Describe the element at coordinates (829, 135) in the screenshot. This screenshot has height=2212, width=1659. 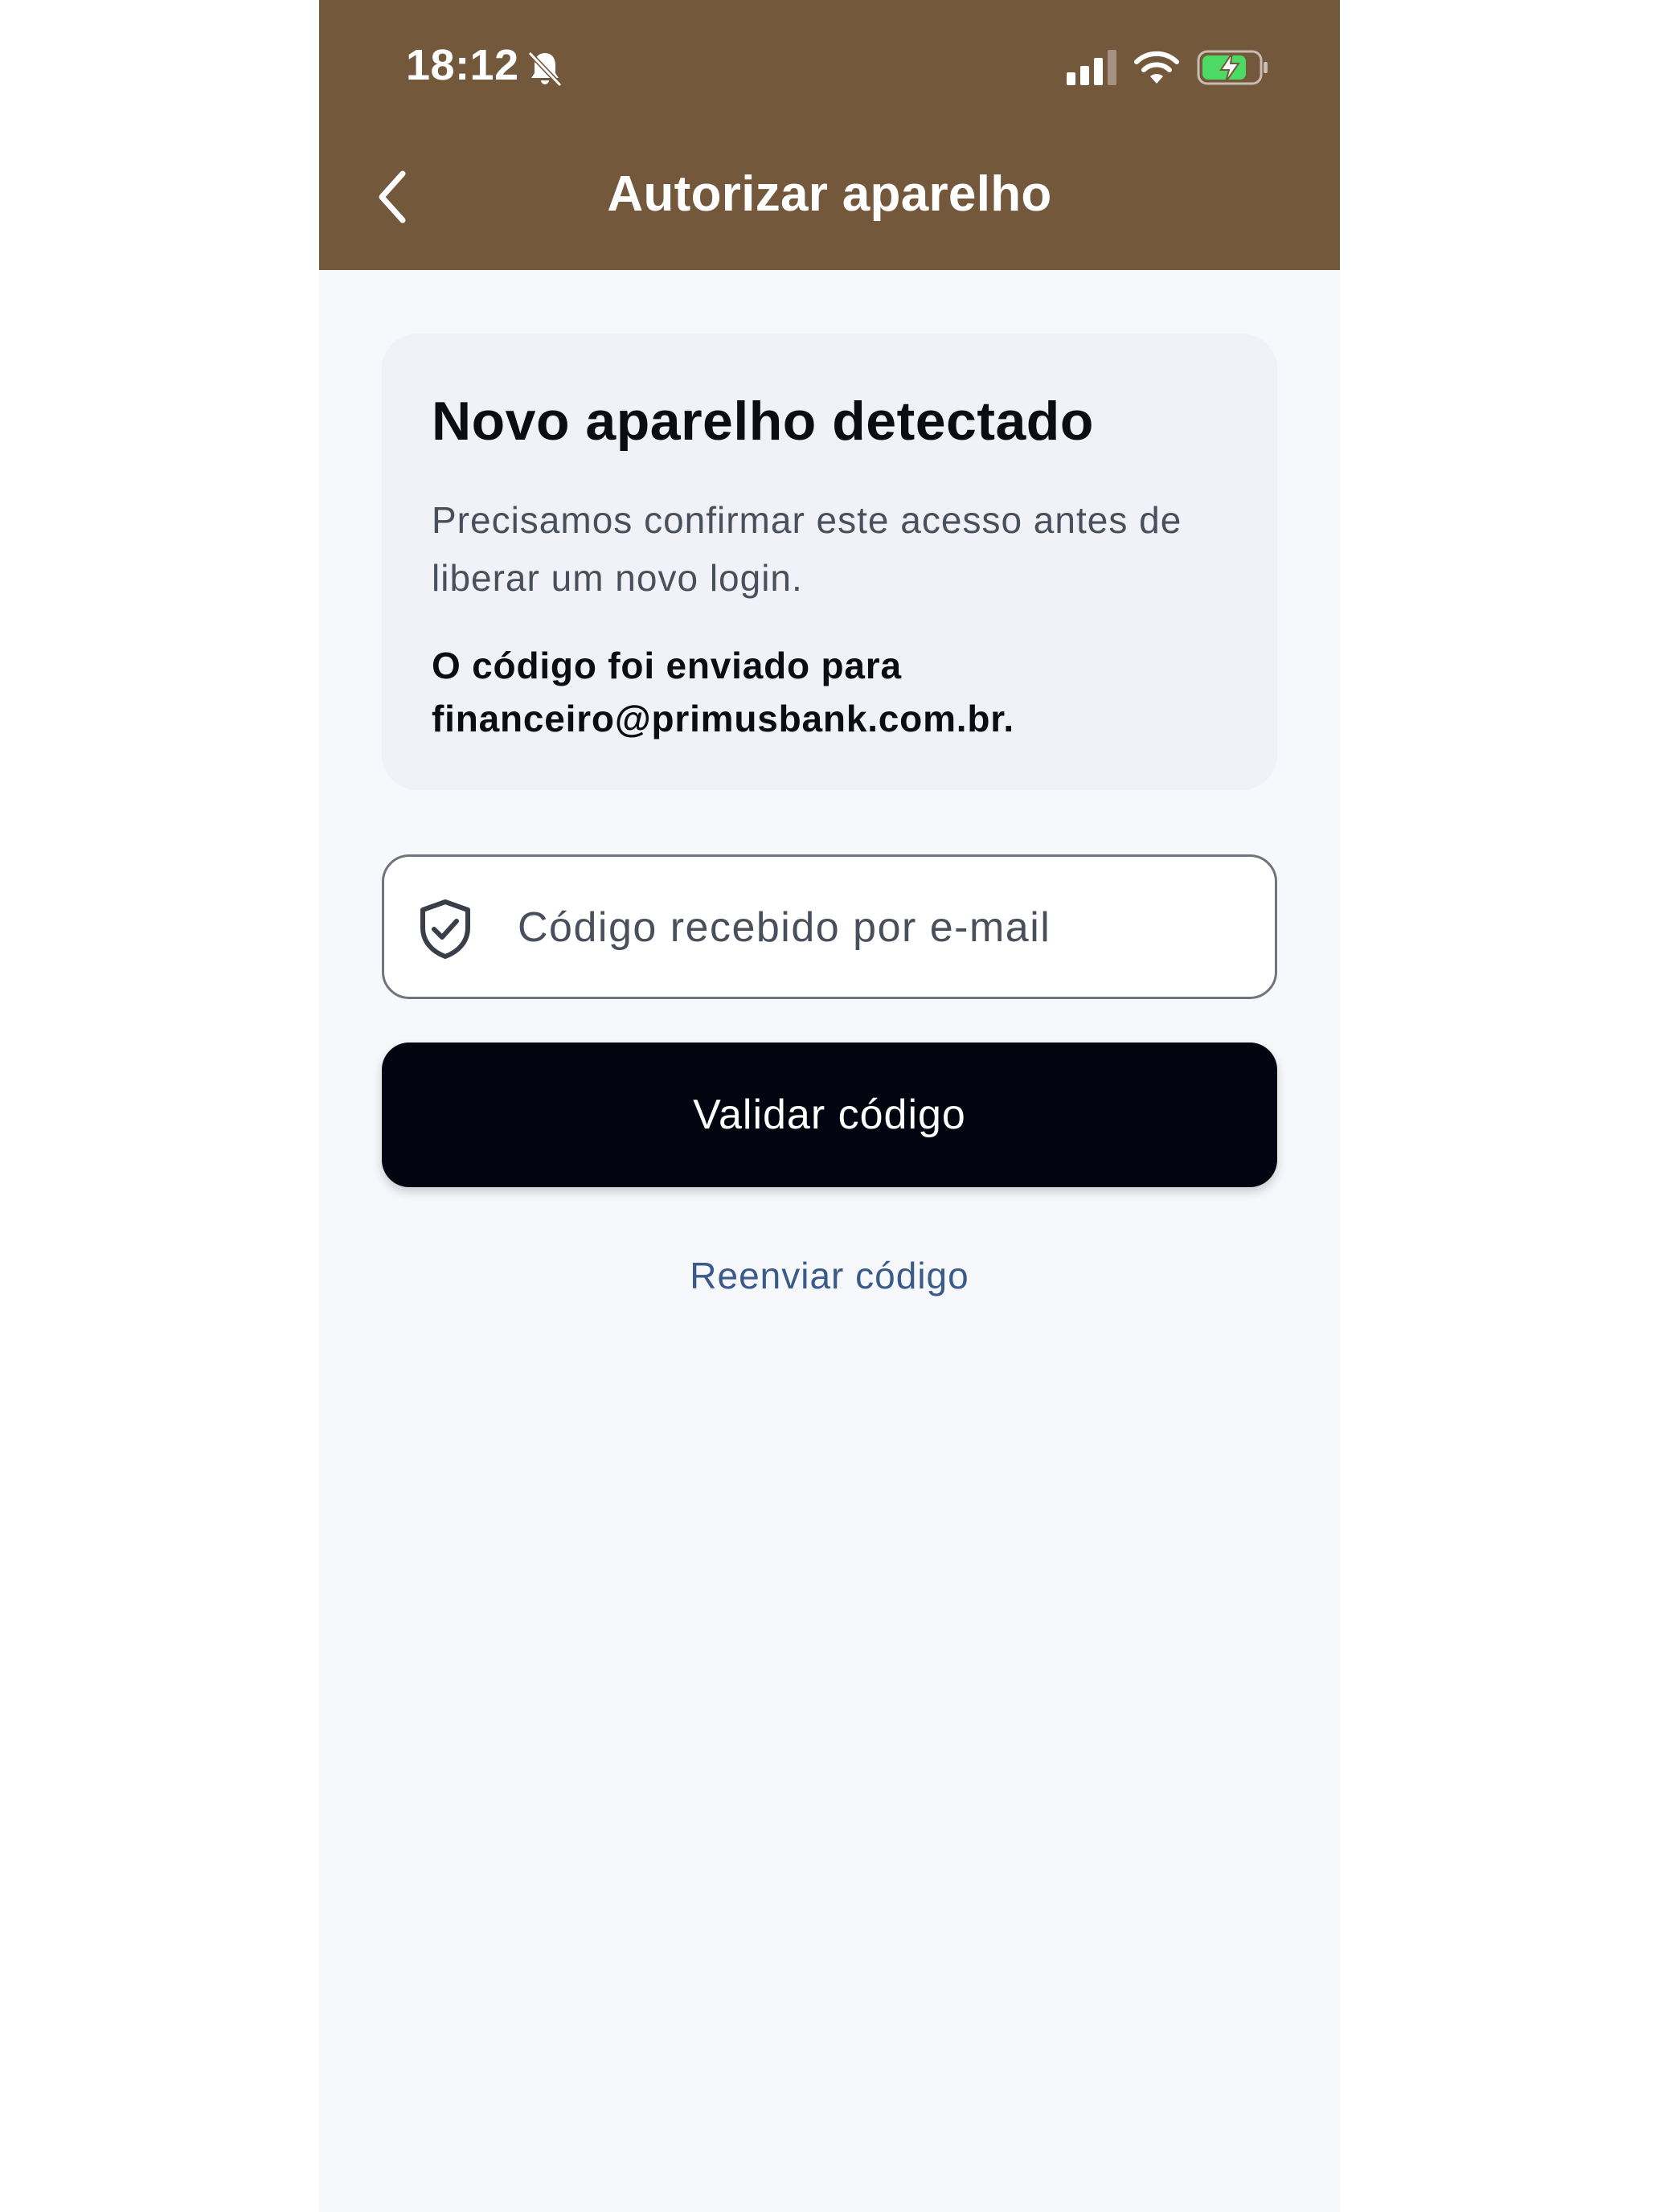
I see `app-header: 18:12 Autorizar aparelho` at that location.